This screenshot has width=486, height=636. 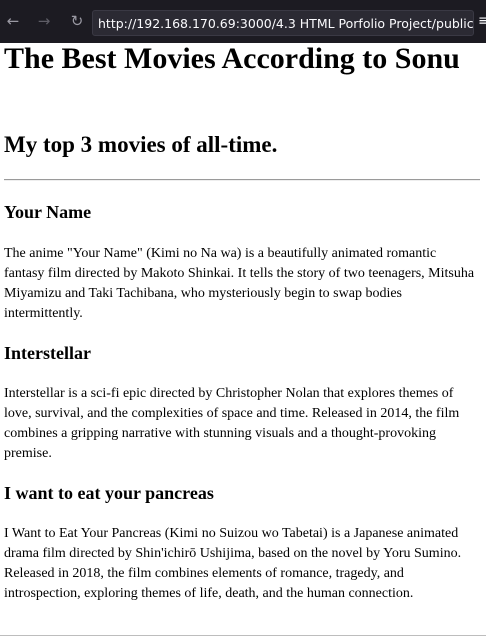 I want to click on hamburger-menu-icon: ≡, so click(x=482, y=21).